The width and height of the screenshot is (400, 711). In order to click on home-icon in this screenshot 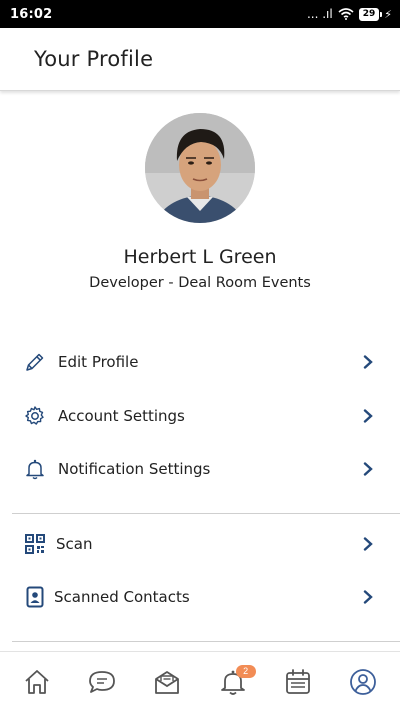, I will do `click(37, 681)`.